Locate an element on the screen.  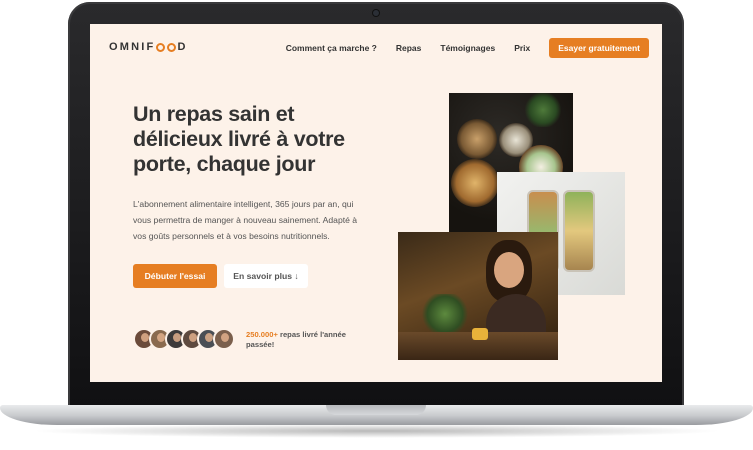
camera-icon is located at coordinates (376, 13).